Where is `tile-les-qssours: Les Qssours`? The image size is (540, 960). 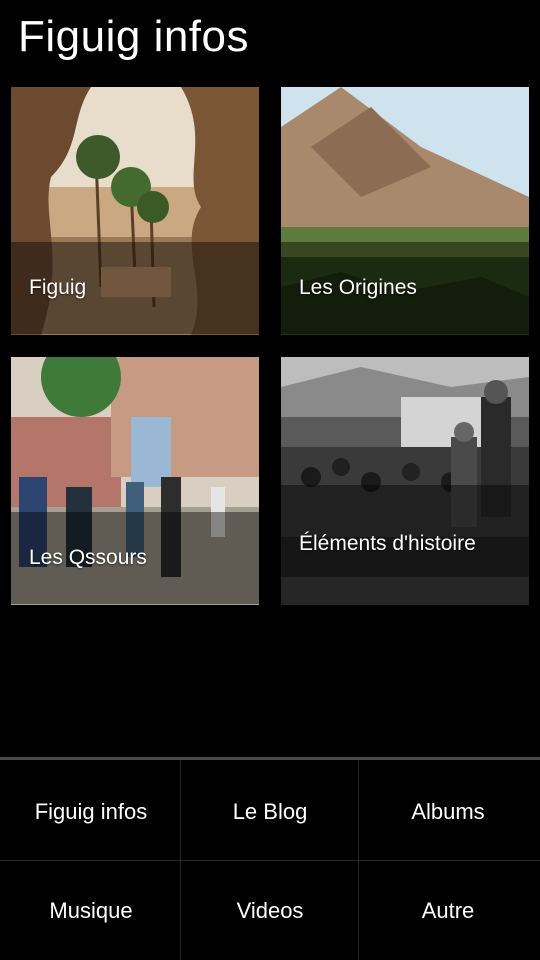
tile-les-qssours: Les Qssours is located at coordinates (135, 481).